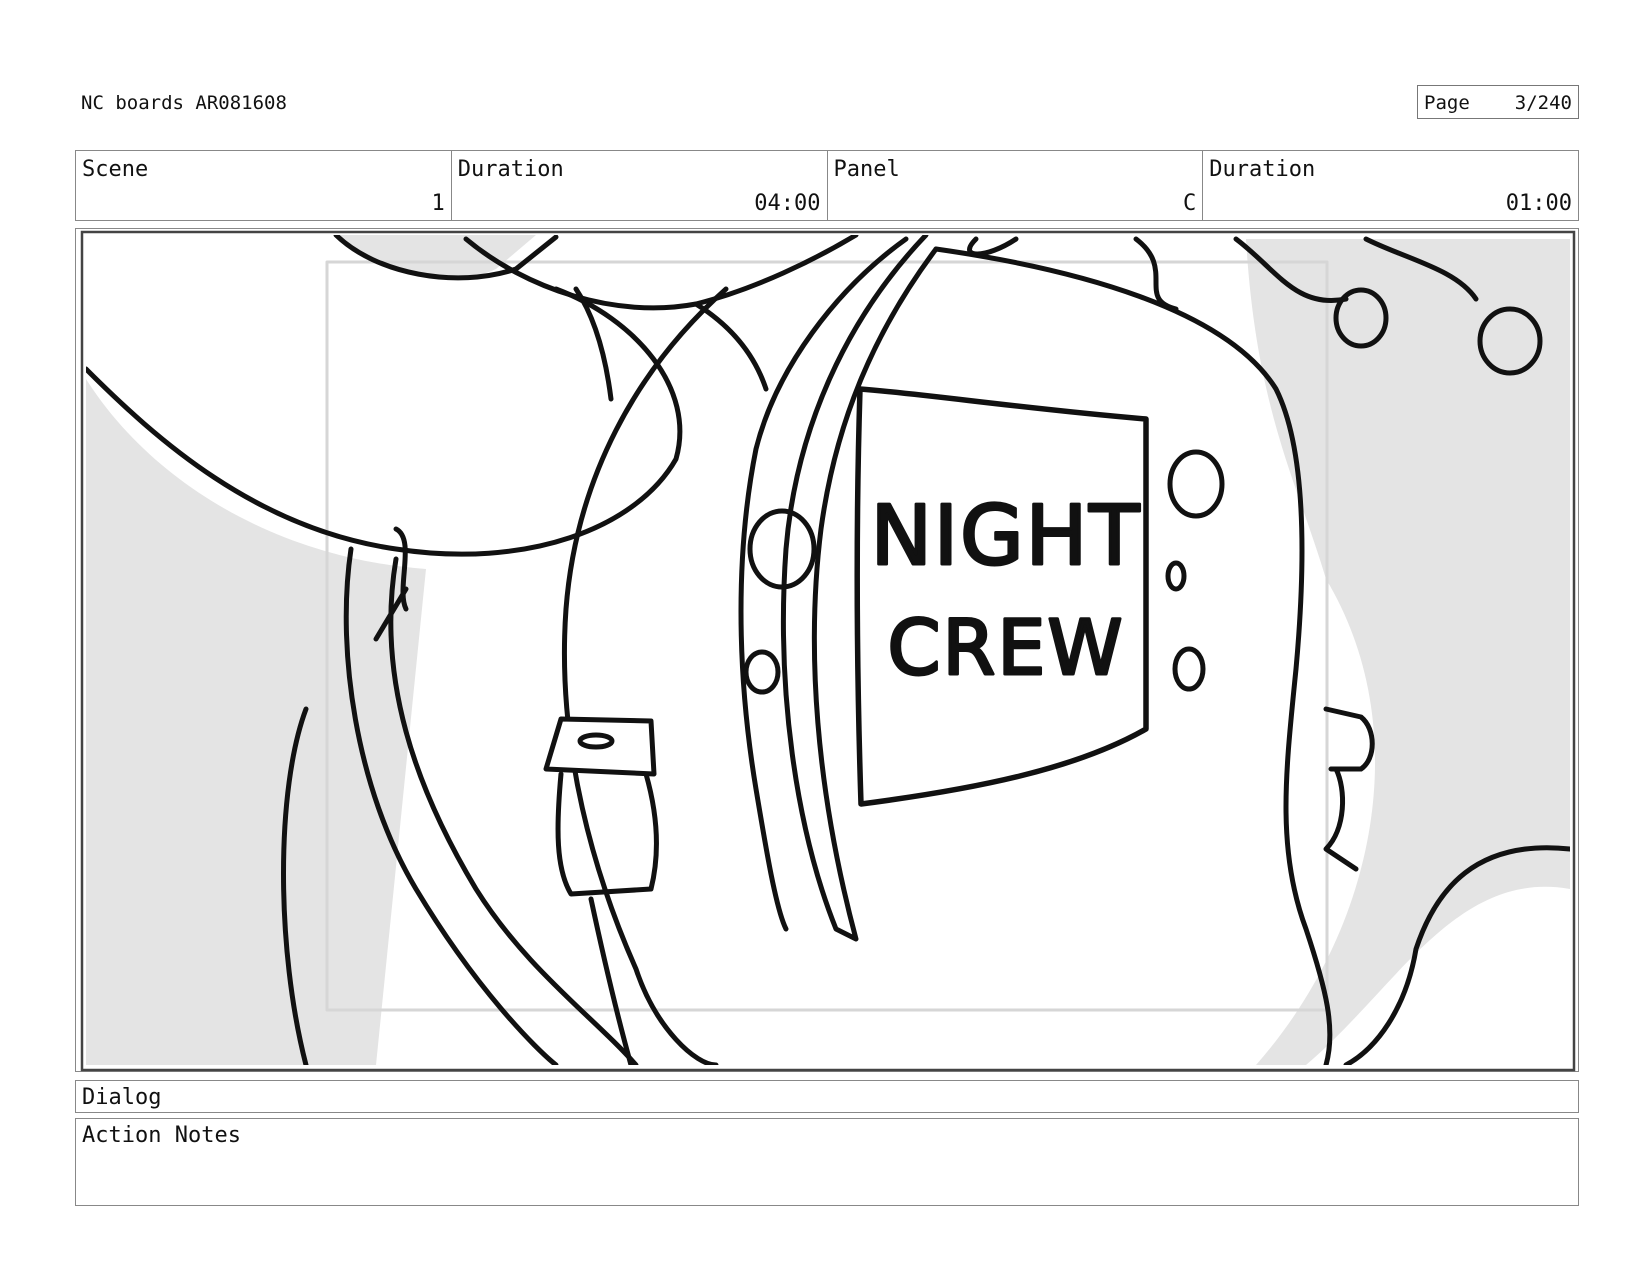 The width and height of the screenshot is (1647, 1275). Describe the element at coordinates (1262, 169) in the screenshot. I see `panel-duration-label: Duration` at that location.